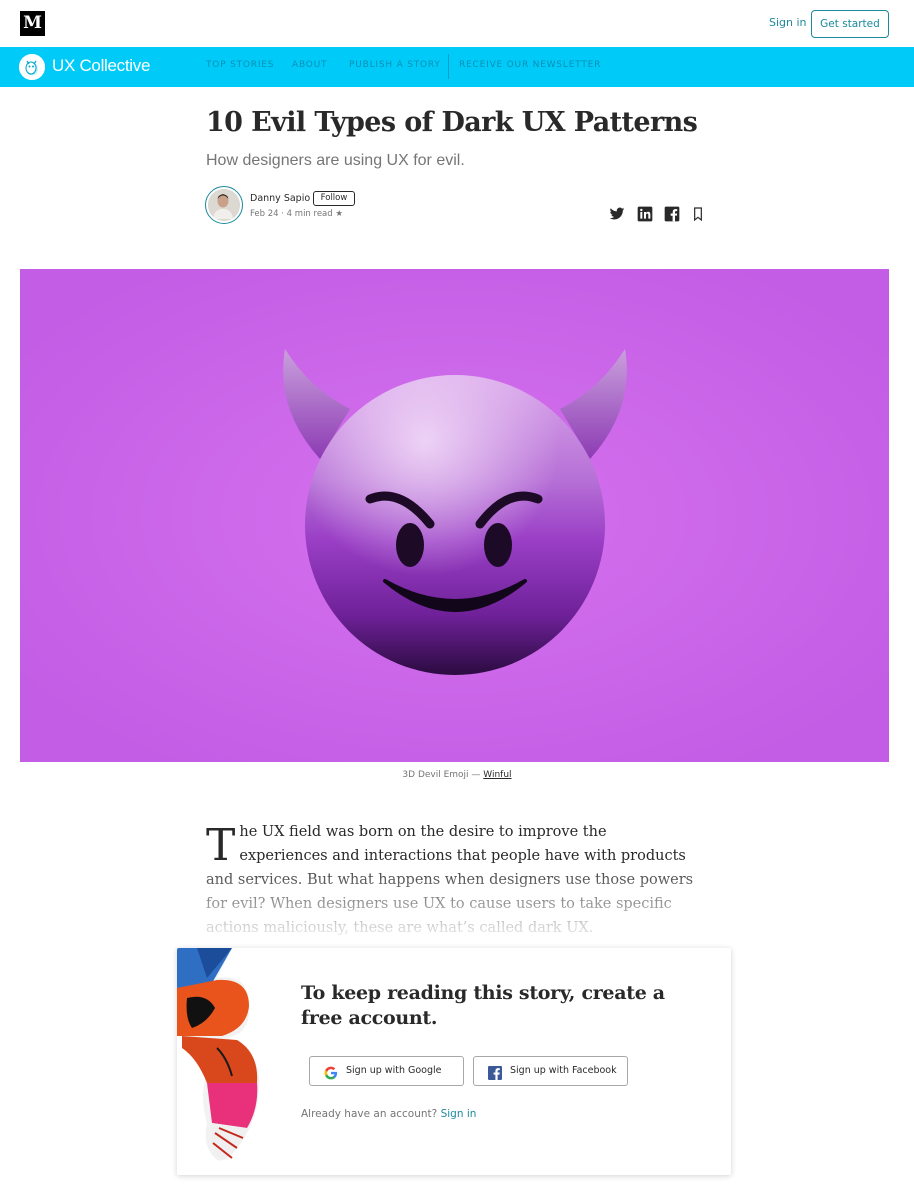  I want to click on twitter-icon, so click(617, 214).